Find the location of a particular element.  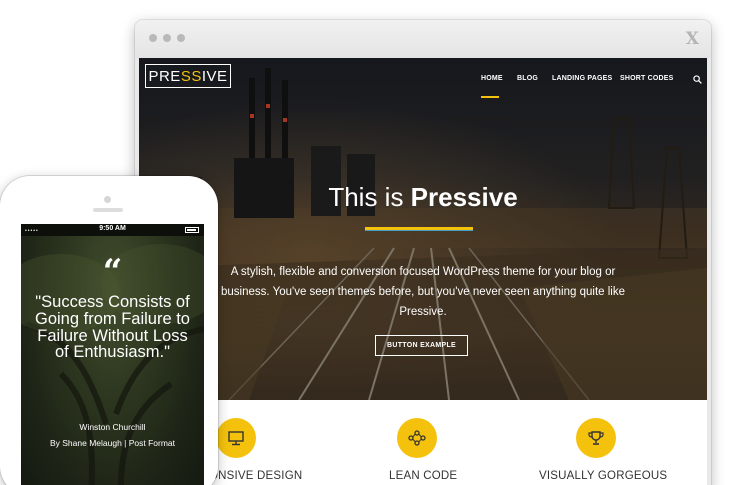

phone-clock: 9:50 AM is located at coordinates (112, 228).